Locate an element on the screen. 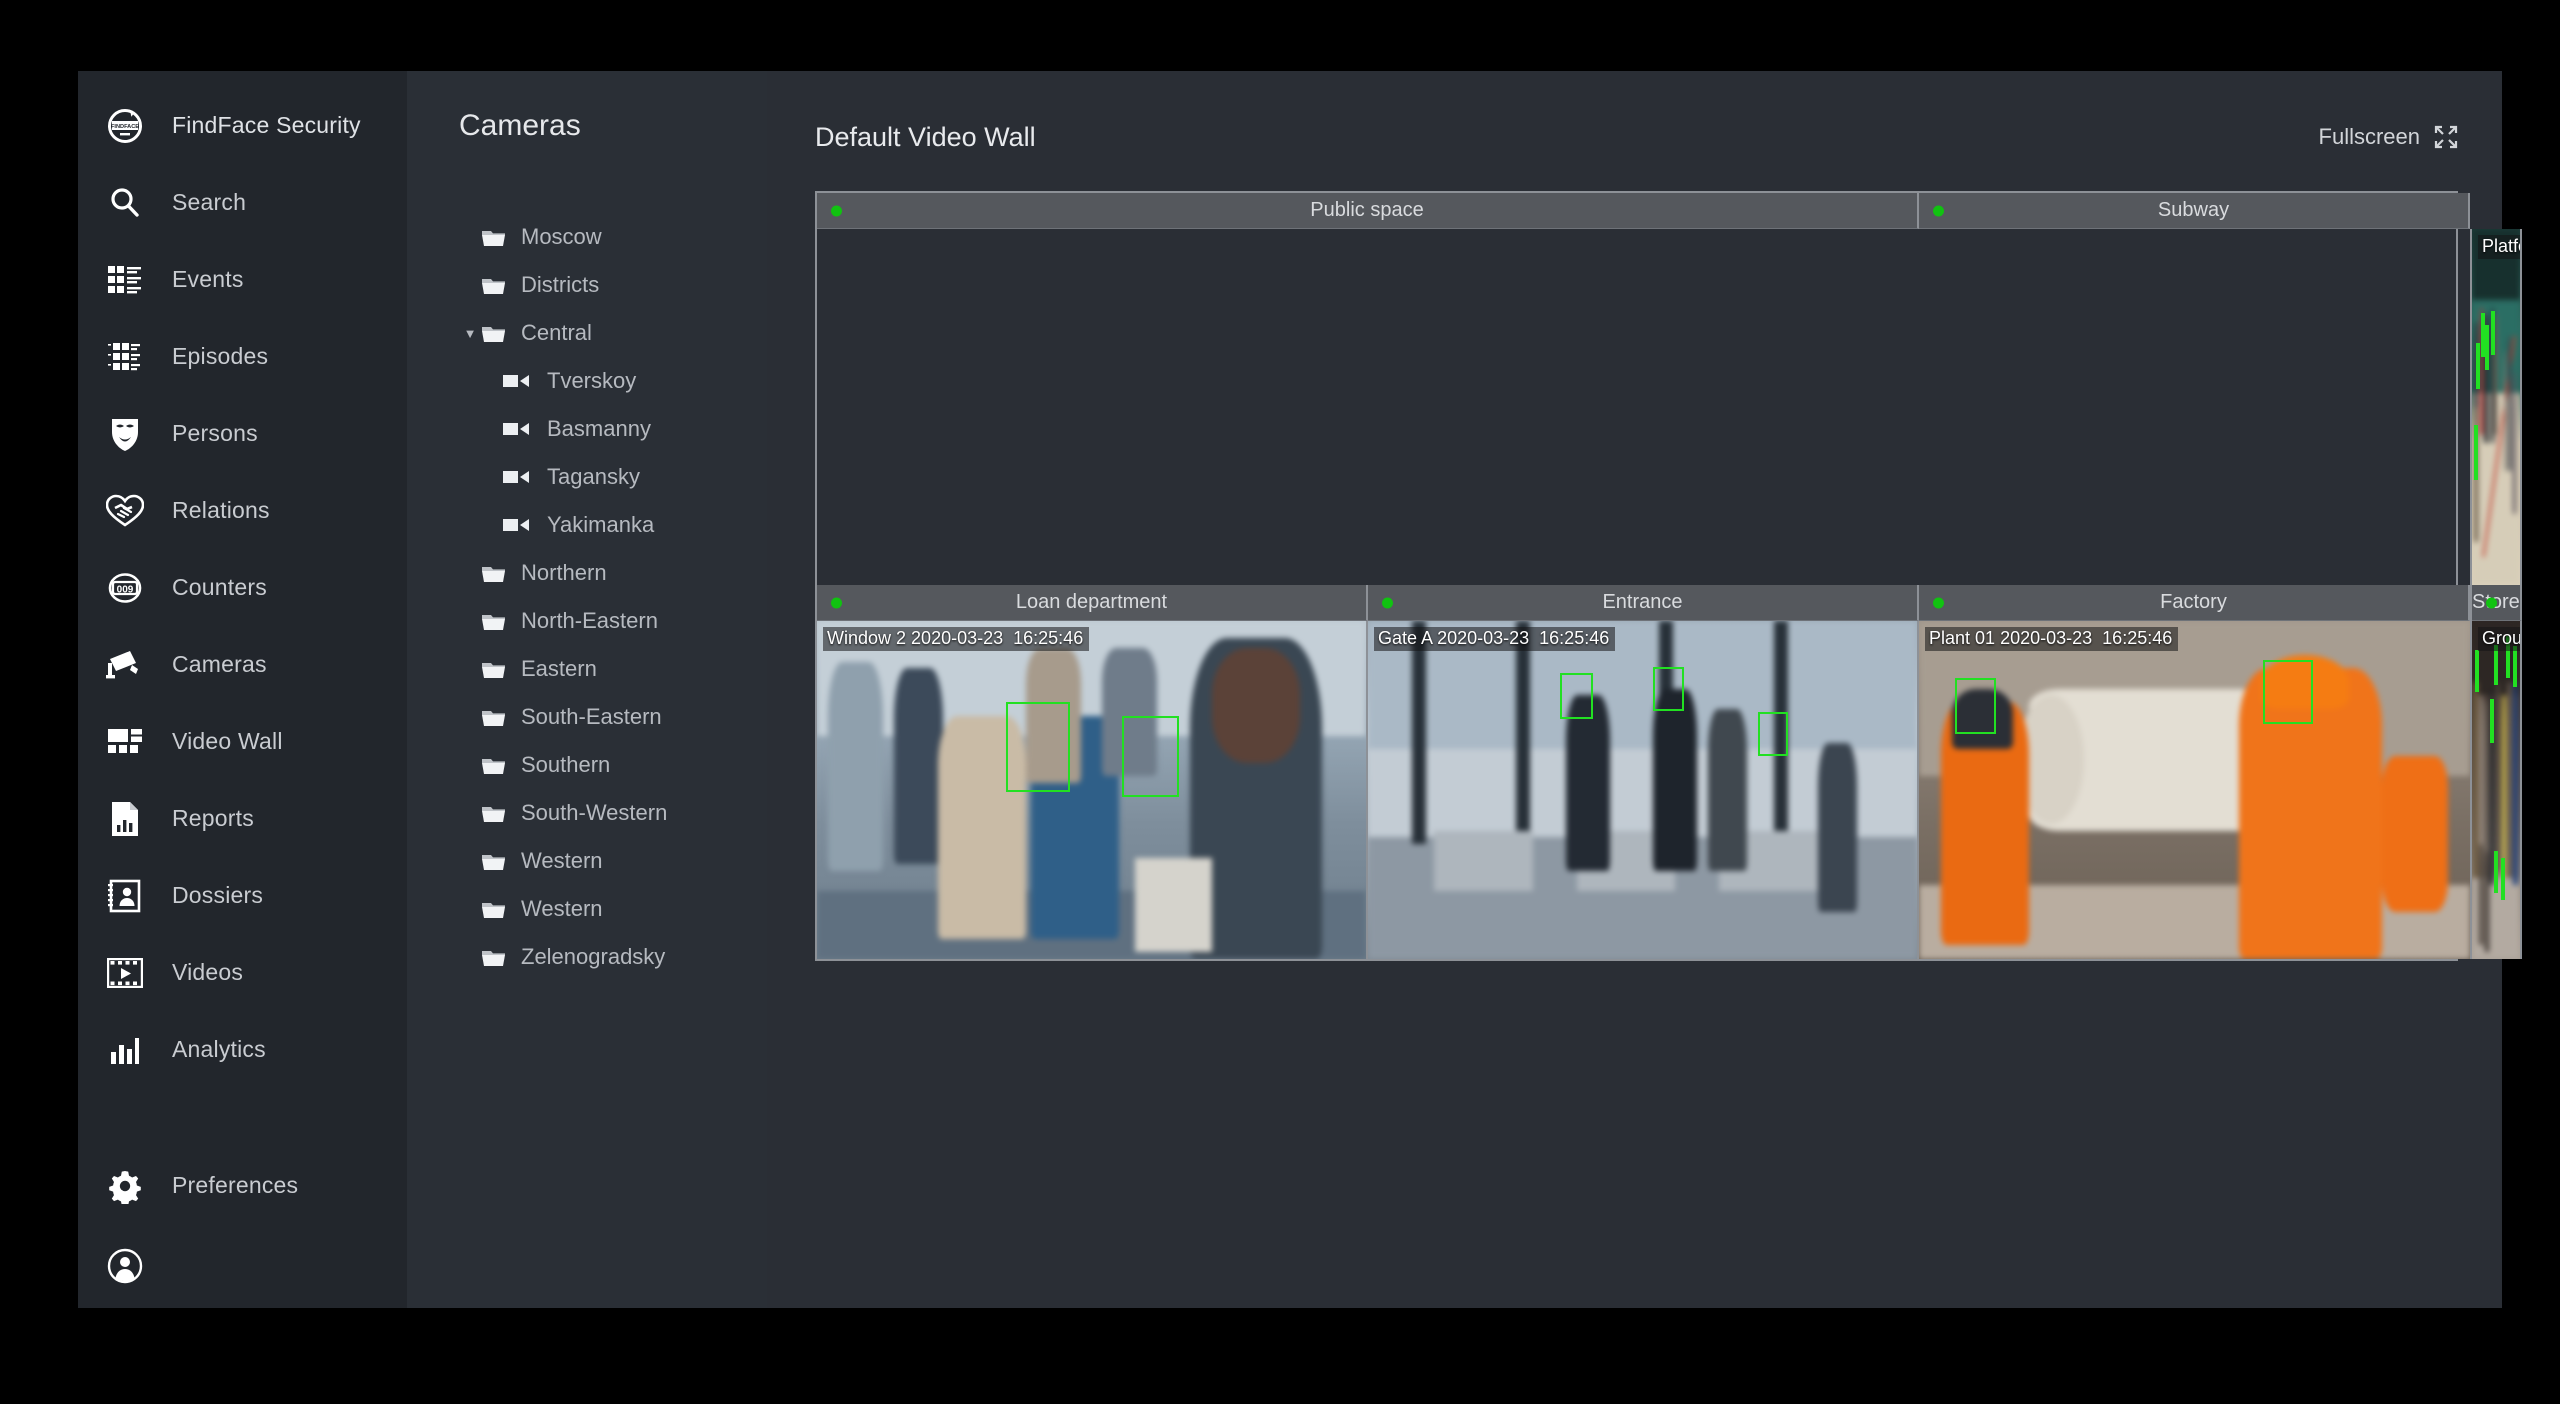  sidebar-item-cameras: Cameras is located at coordinates (242, 664).